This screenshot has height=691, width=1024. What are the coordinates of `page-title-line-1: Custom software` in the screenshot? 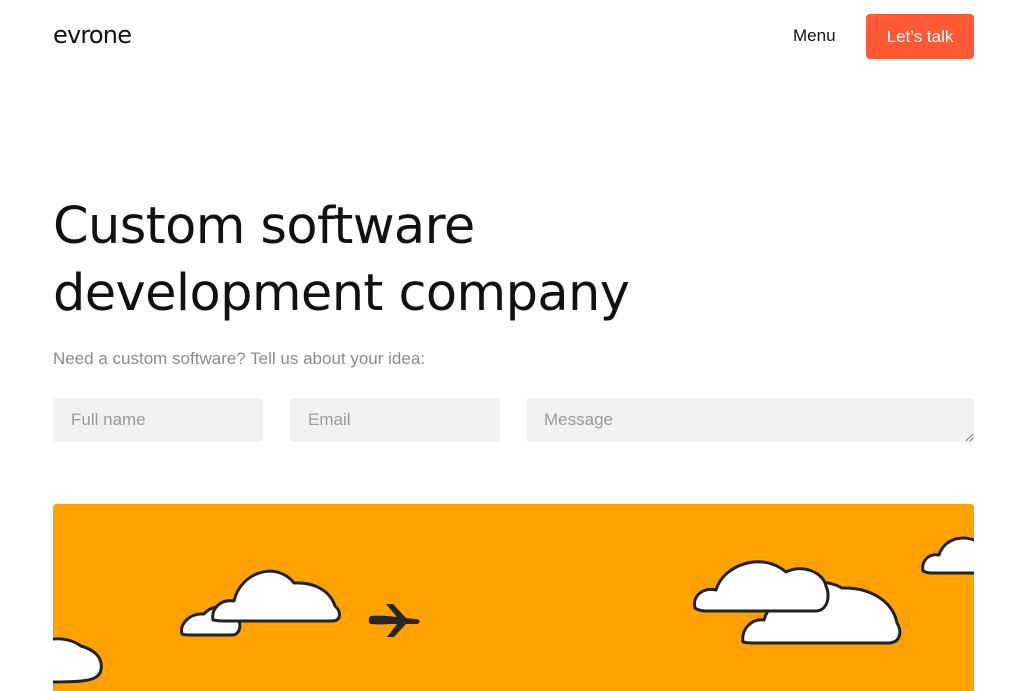 It's located at (264, 226).